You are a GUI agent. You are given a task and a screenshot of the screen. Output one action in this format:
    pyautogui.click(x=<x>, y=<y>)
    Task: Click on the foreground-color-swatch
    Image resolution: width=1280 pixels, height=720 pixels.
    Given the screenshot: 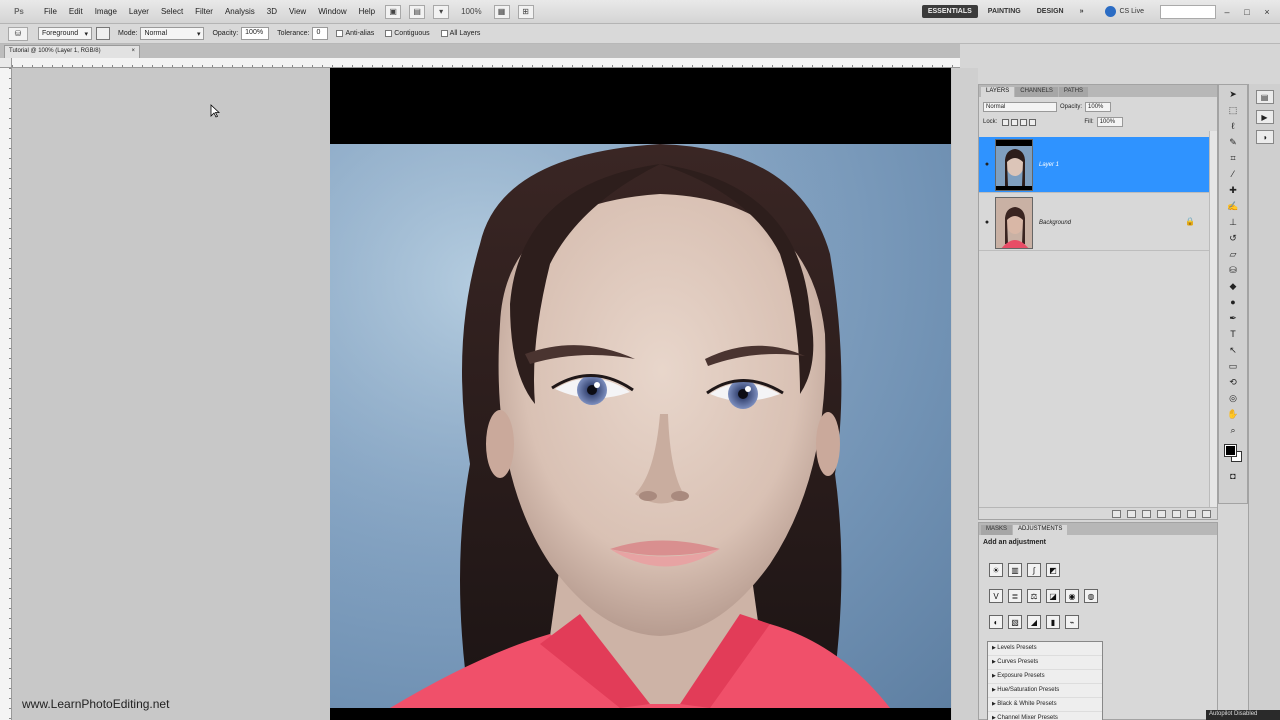 What is the action you would take?
    pyautogui.click(x=1230, y=450)
    